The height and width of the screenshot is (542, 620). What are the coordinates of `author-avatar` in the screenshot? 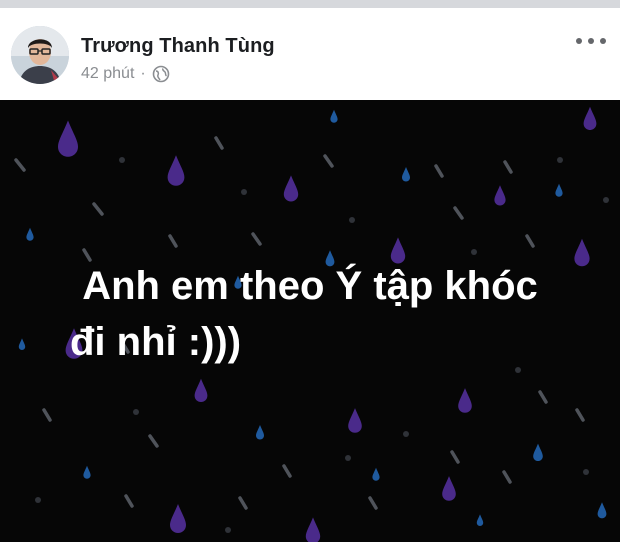 It's located at (40, 55).